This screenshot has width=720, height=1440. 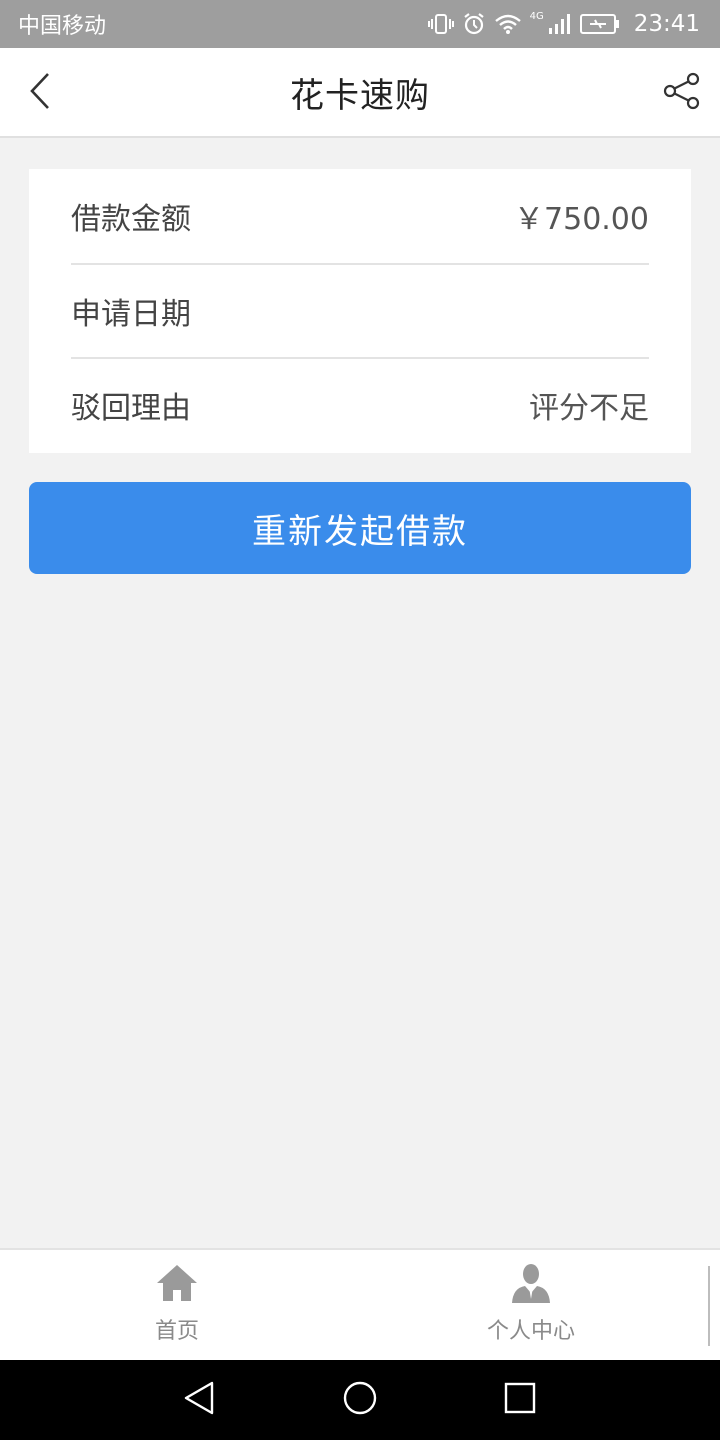 I want to click on user-icon, so click(x=531, y=1286).